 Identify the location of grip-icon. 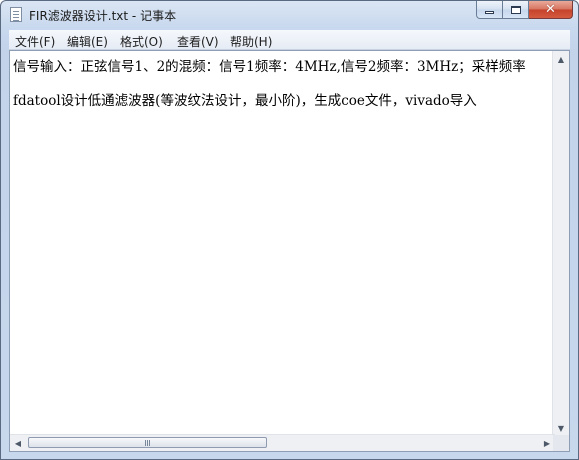
(147, 442).